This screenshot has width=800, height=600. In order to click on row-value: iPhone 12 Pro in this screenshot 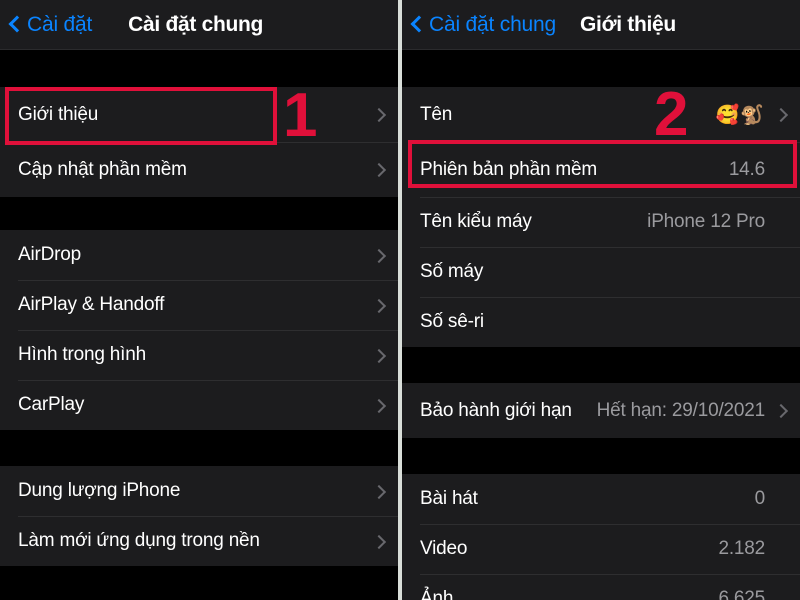, I will do `click(706, 221)`.